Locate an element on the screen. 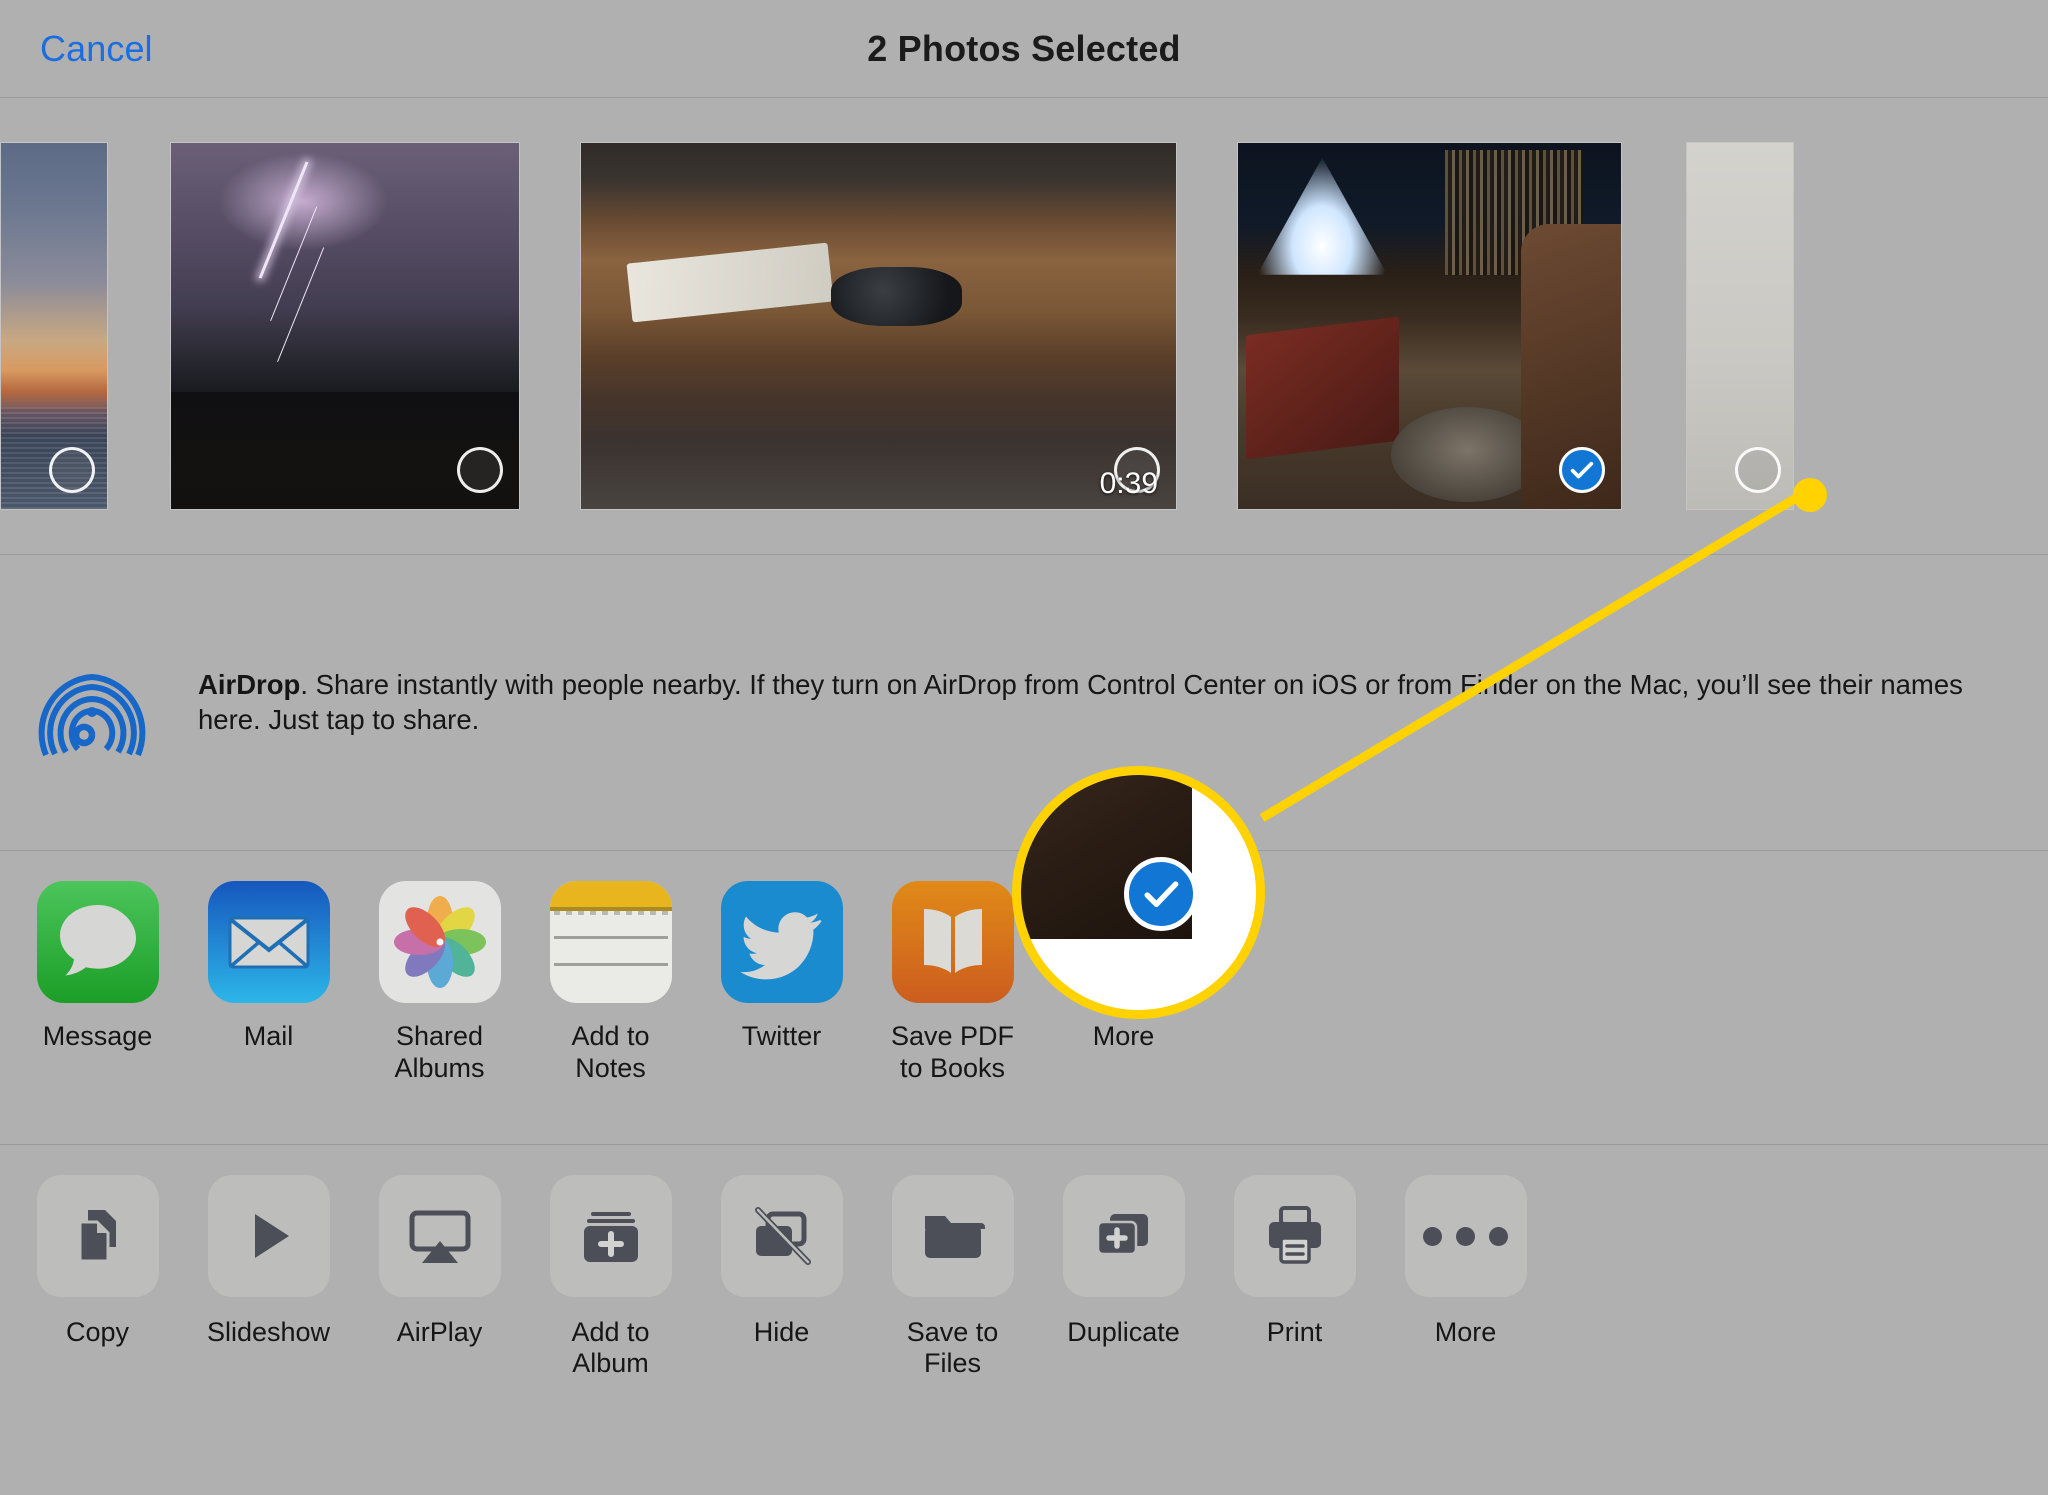  share-app-twitter: Twitter is located at coordinates (781, 967).